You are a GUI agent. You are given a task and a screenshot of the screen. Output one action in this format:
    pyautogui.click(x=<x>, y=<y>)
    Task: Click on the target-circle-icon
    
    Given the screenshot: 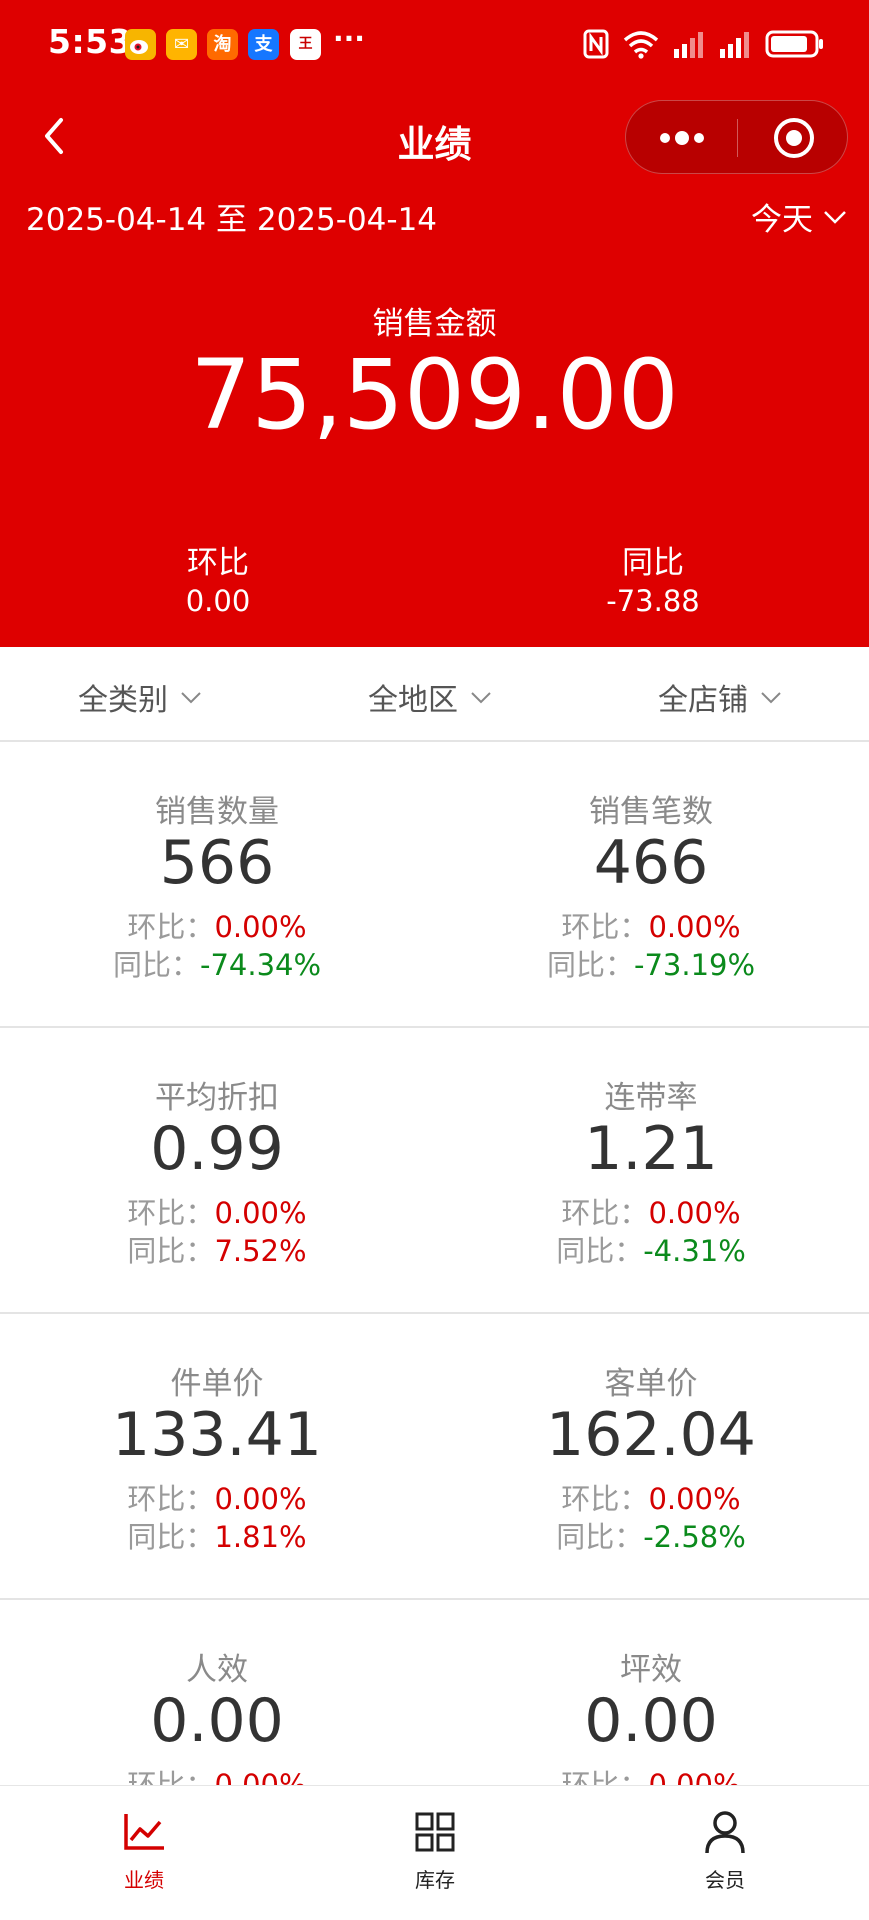 What is the action you would take?
    pyautogui.click(x=793, y=138)
    